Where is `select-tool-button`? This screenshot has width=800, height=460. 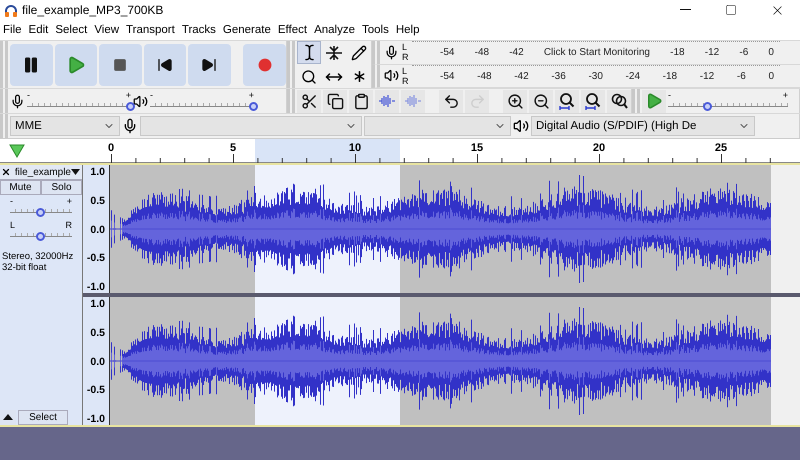
select-tool-button is located at coordinates (309, 52).